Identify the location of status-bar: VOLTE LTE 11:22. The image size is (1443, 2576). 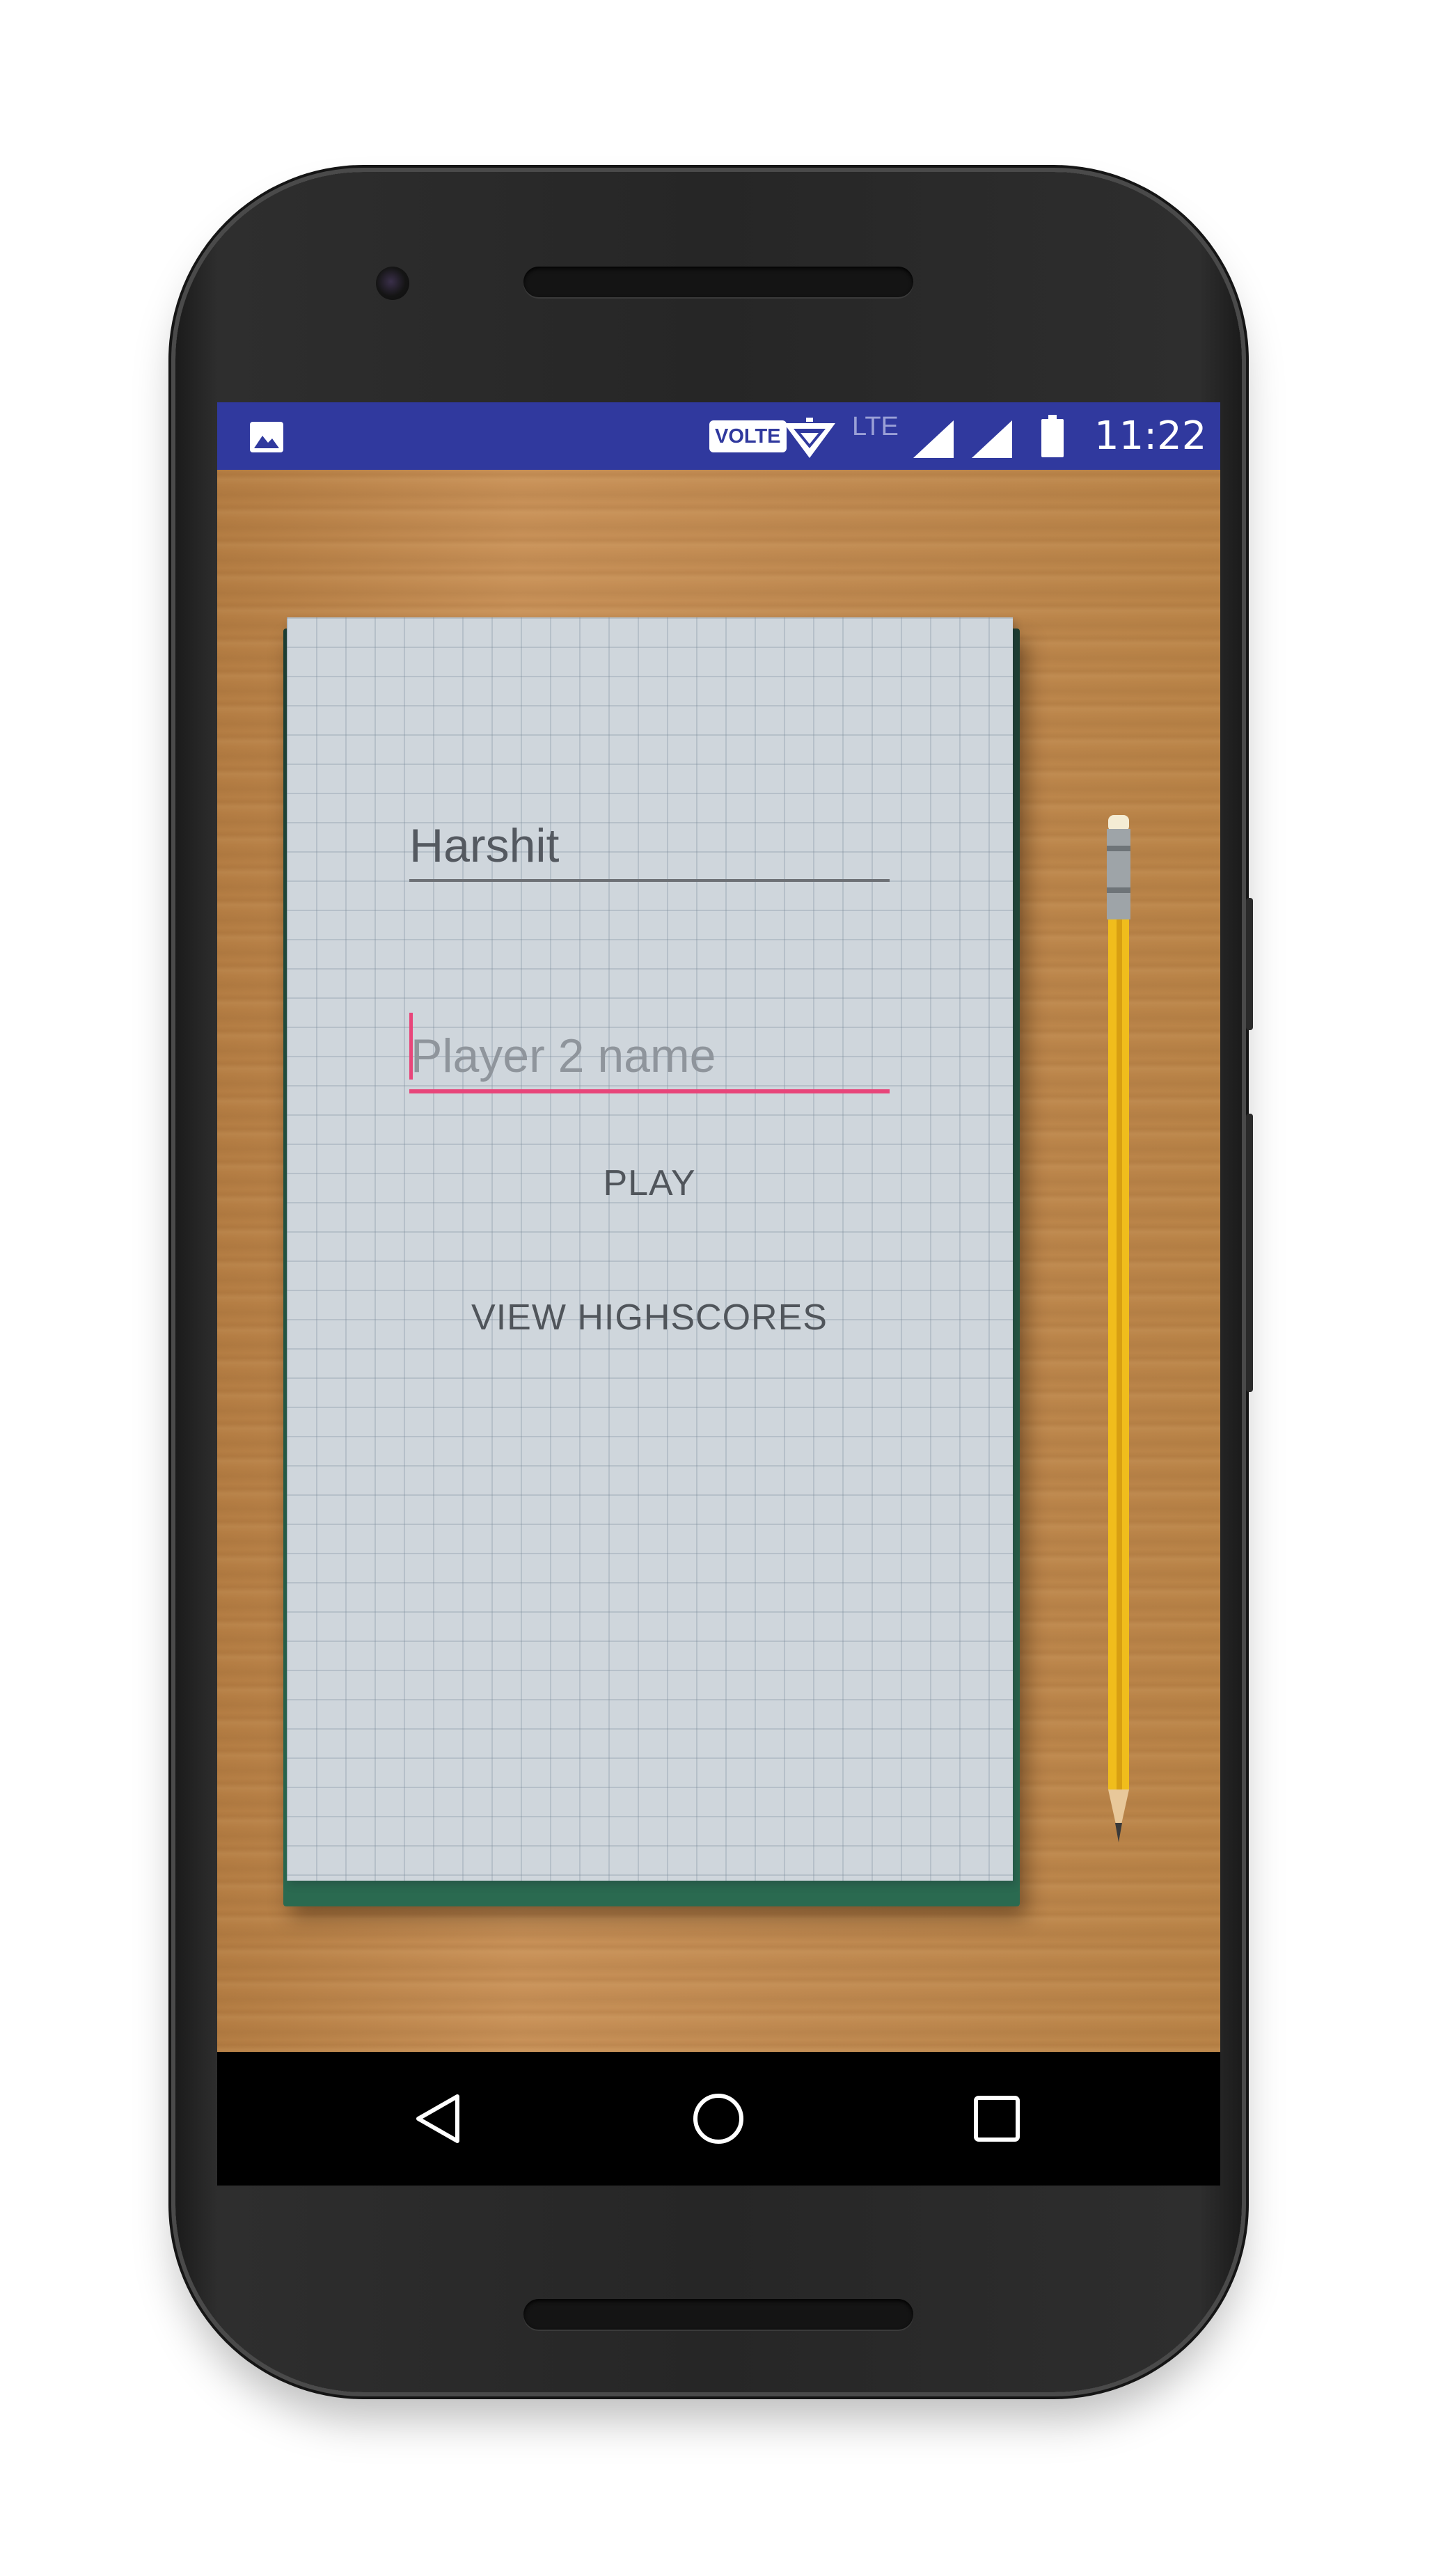
(718, 436).